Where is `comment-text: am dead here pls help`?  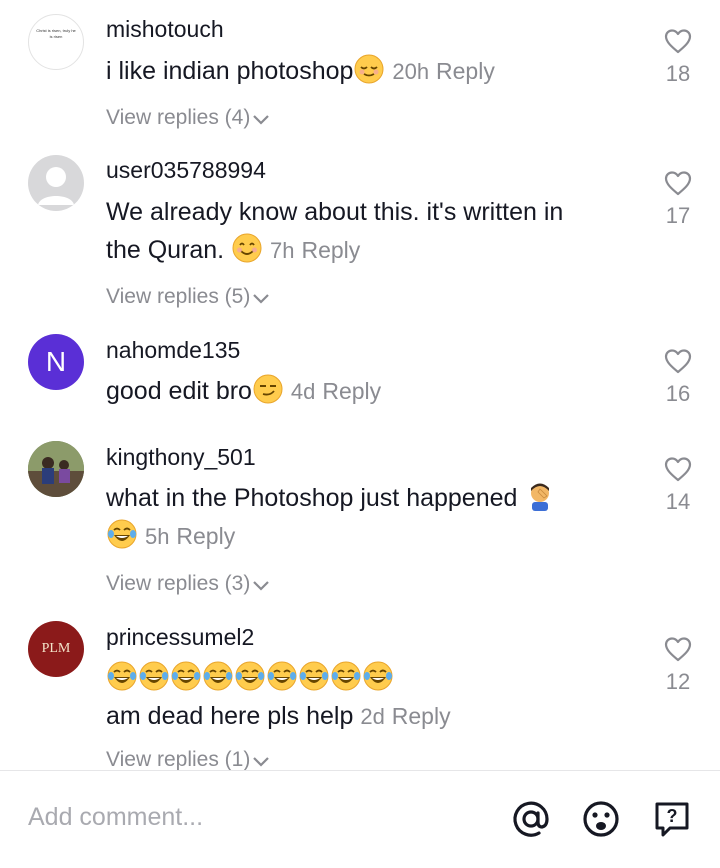
comment-text: am dead here pls help is located at coordinates (230, 716).